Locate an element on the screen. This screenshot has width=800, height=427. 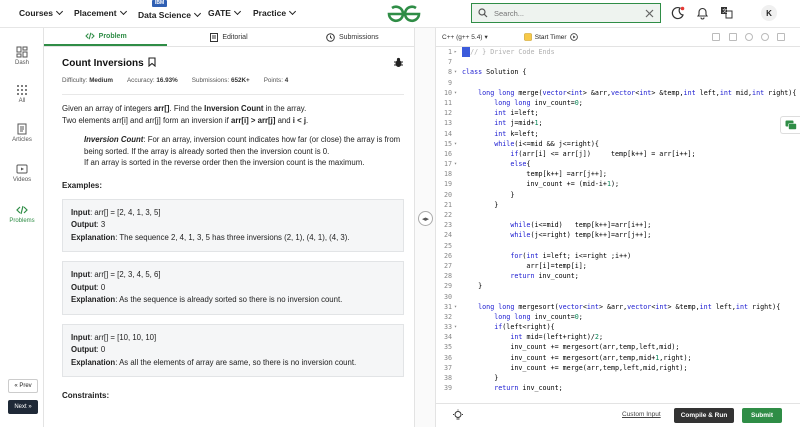
code-line: 7 is located at coordinates (618, 62).